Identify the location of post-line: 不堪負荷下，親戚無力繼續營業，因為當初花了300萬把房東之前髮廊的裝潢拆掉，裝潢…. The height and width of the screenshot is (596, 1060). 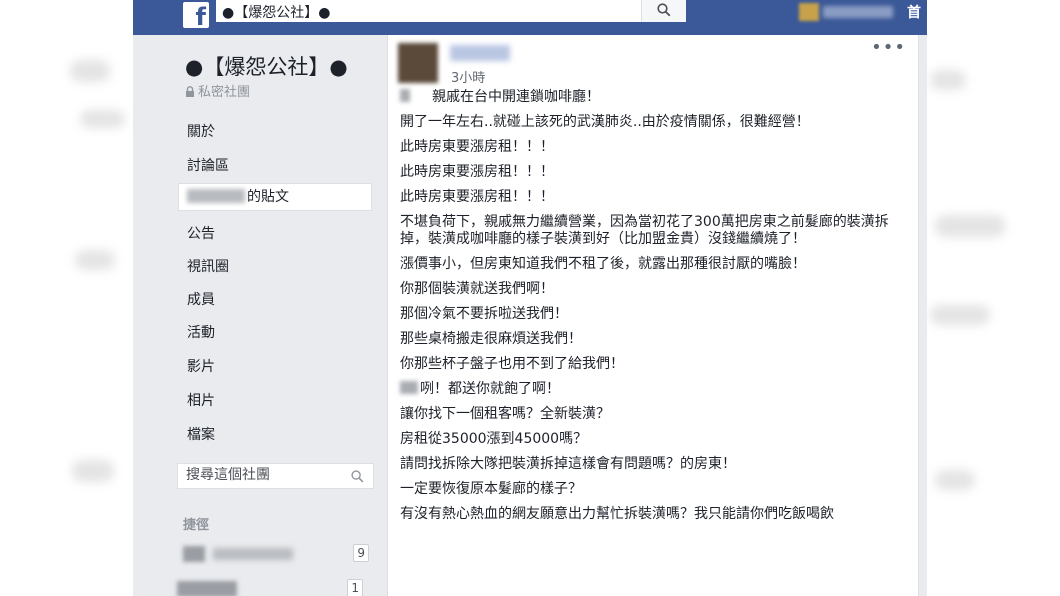
(644, 230).